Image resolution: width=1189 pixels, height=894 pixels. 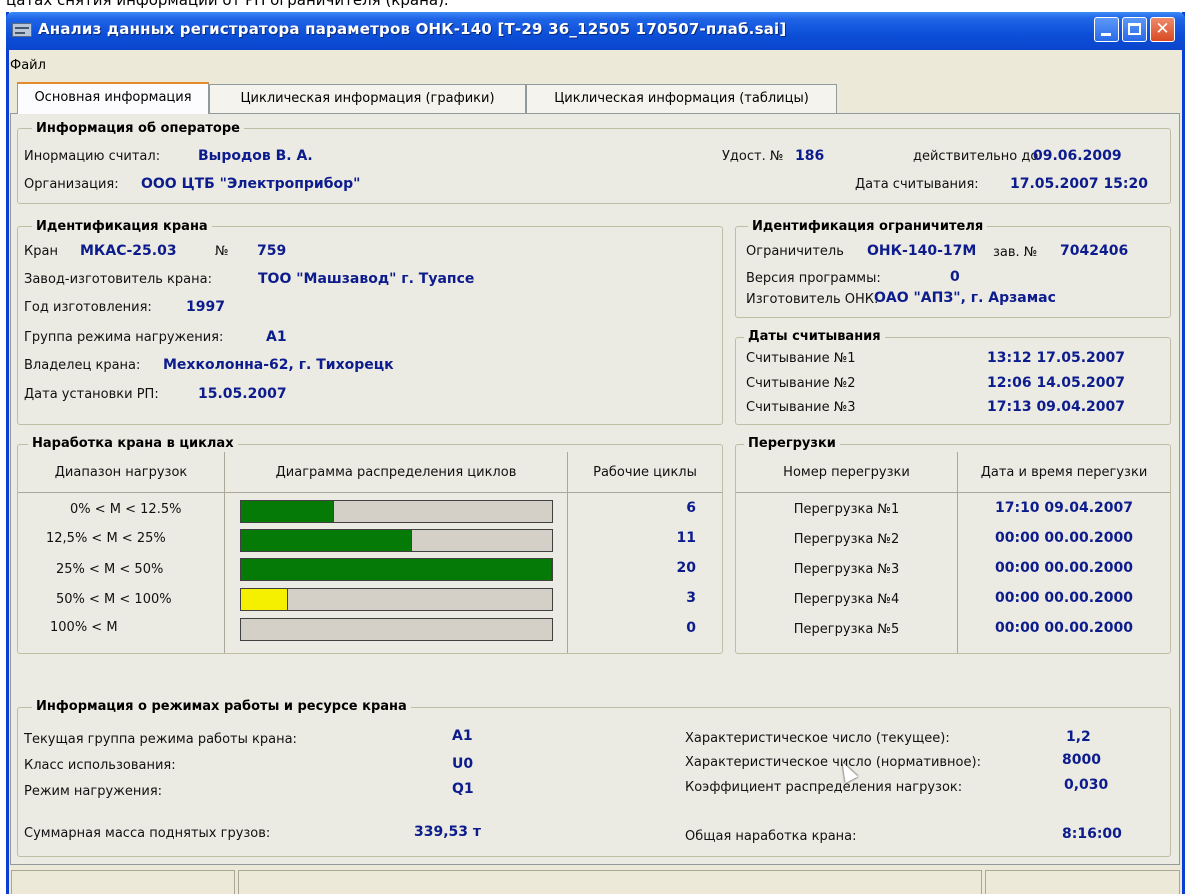 What do you see at coordinates (691, 508) in the screenshot?
I see `cycles-count-1: 6` at bounding box center [691, 508].